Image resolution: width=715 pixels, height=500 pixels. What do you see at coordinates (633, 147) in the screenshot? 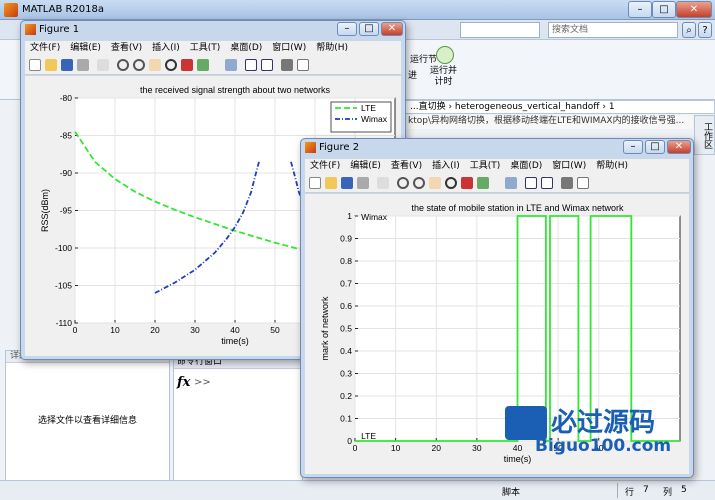
I see `fig2-minimize-button: –` at bounding box center [633, 147].